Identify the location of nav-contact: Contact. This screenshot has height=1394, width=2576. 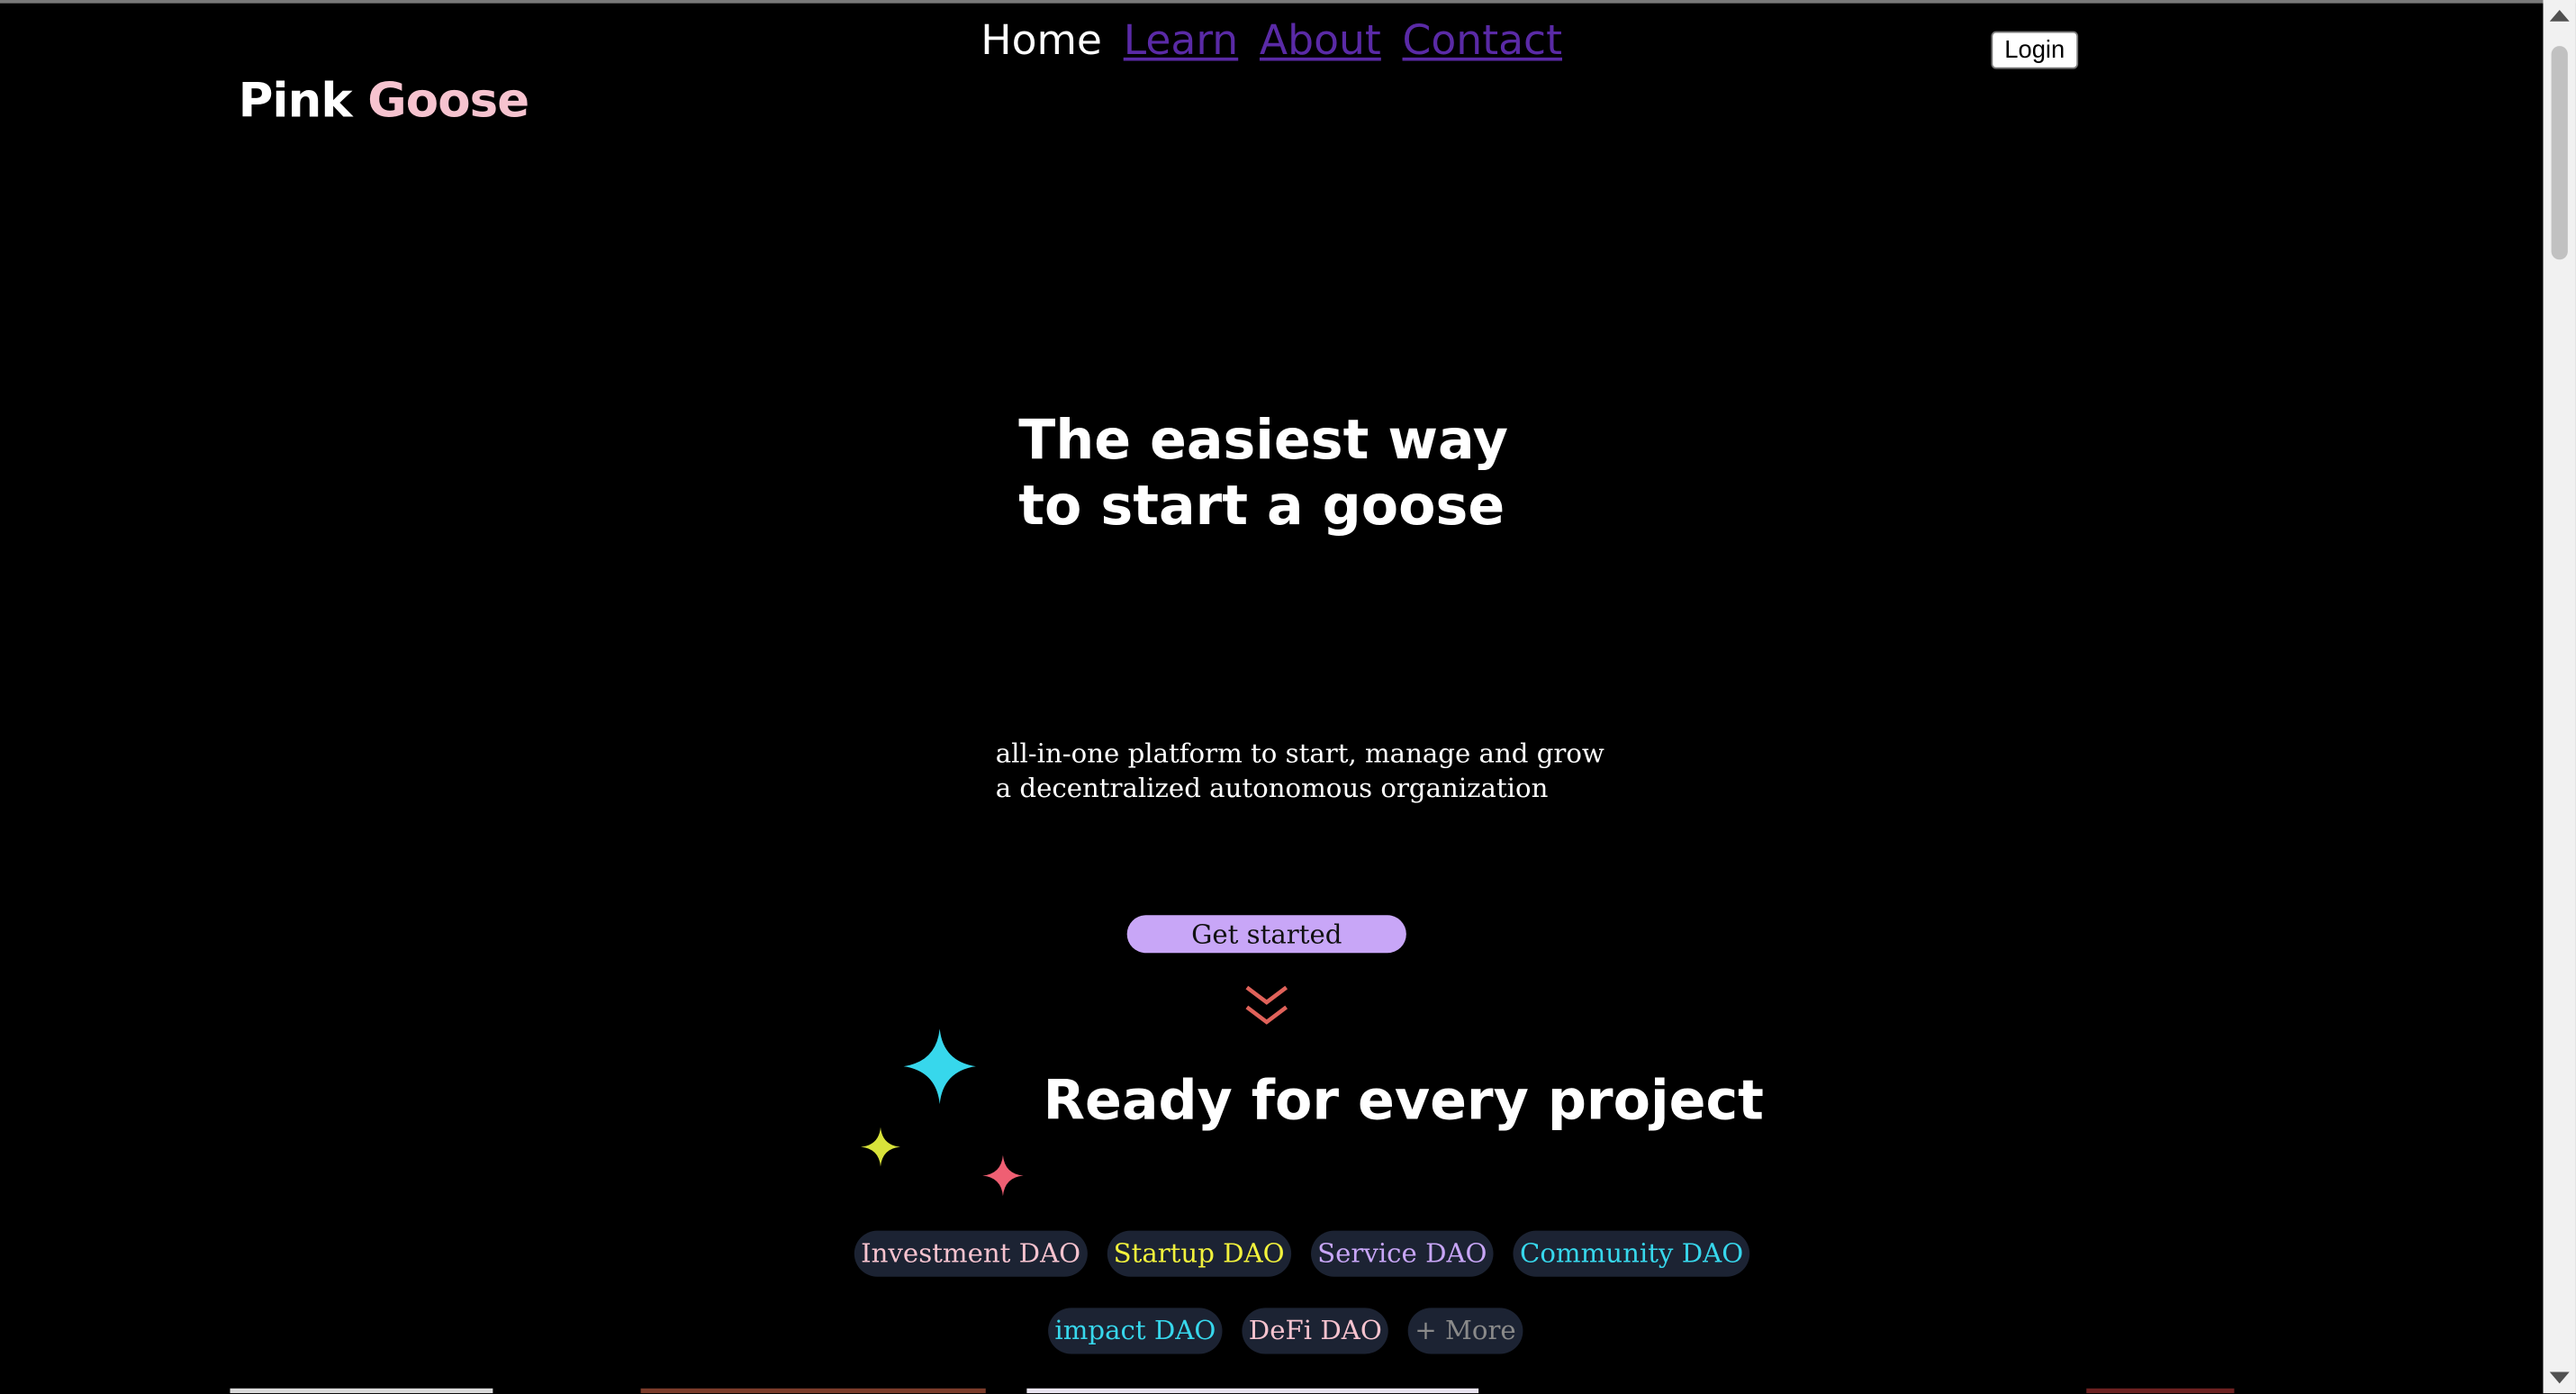
(1482, 40).